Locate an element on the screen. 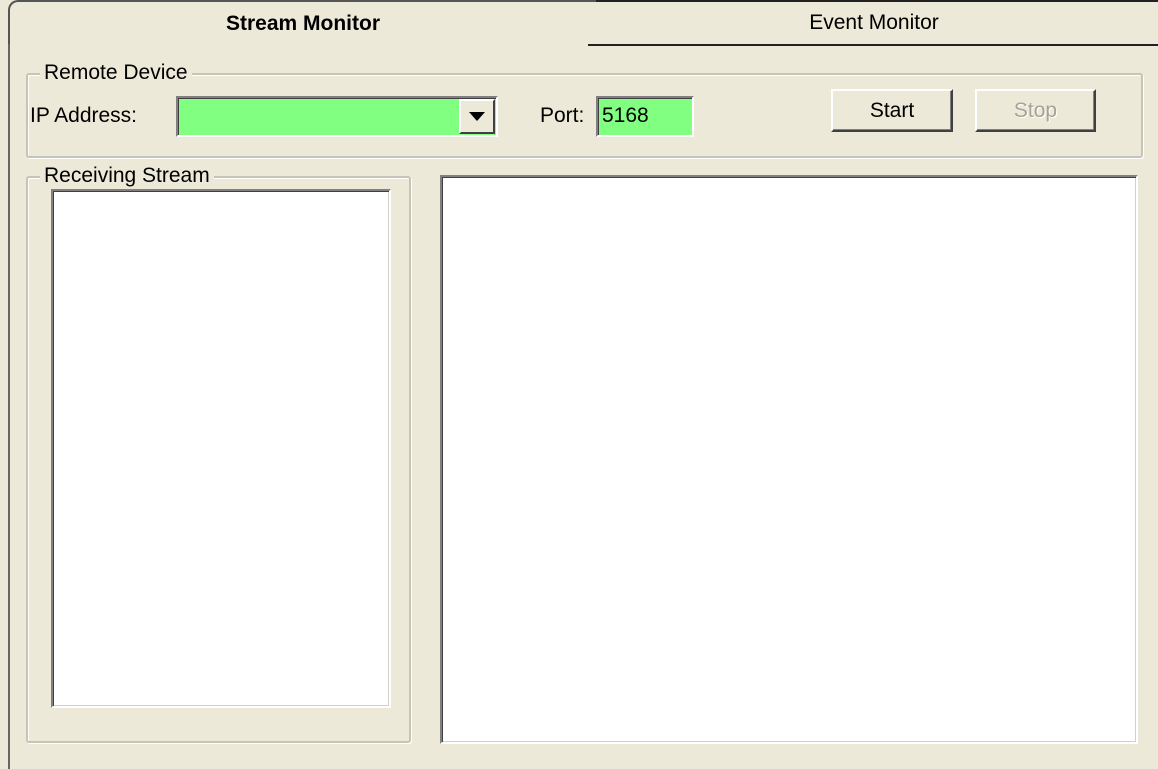  port-input: 5168 is located at coordinates (645, 116).